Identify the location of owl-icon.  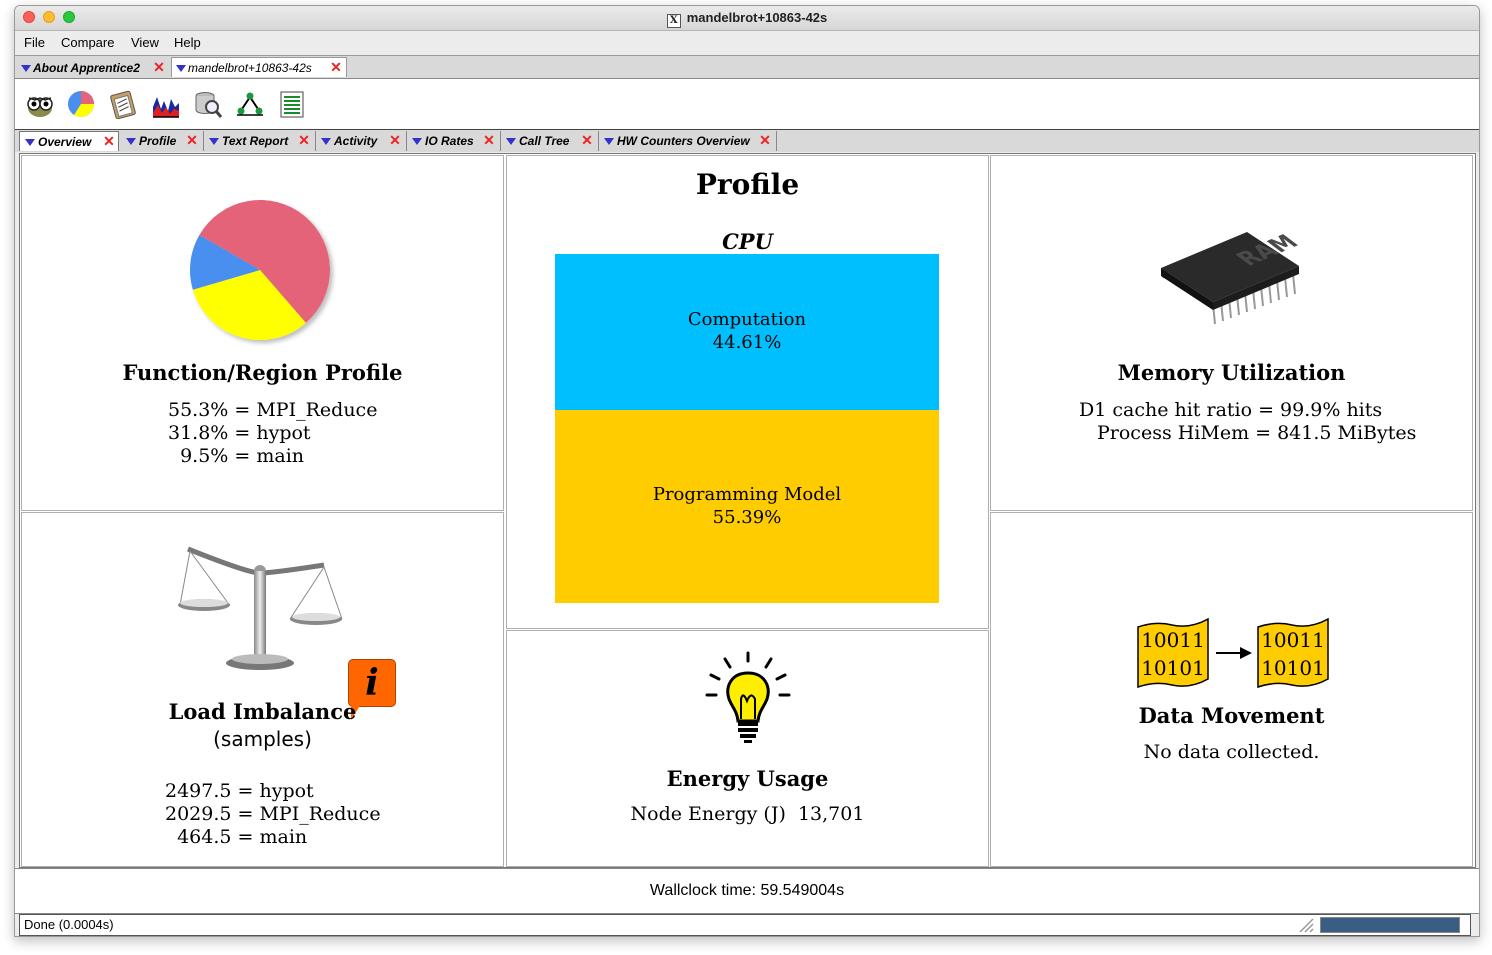
(40, 104).